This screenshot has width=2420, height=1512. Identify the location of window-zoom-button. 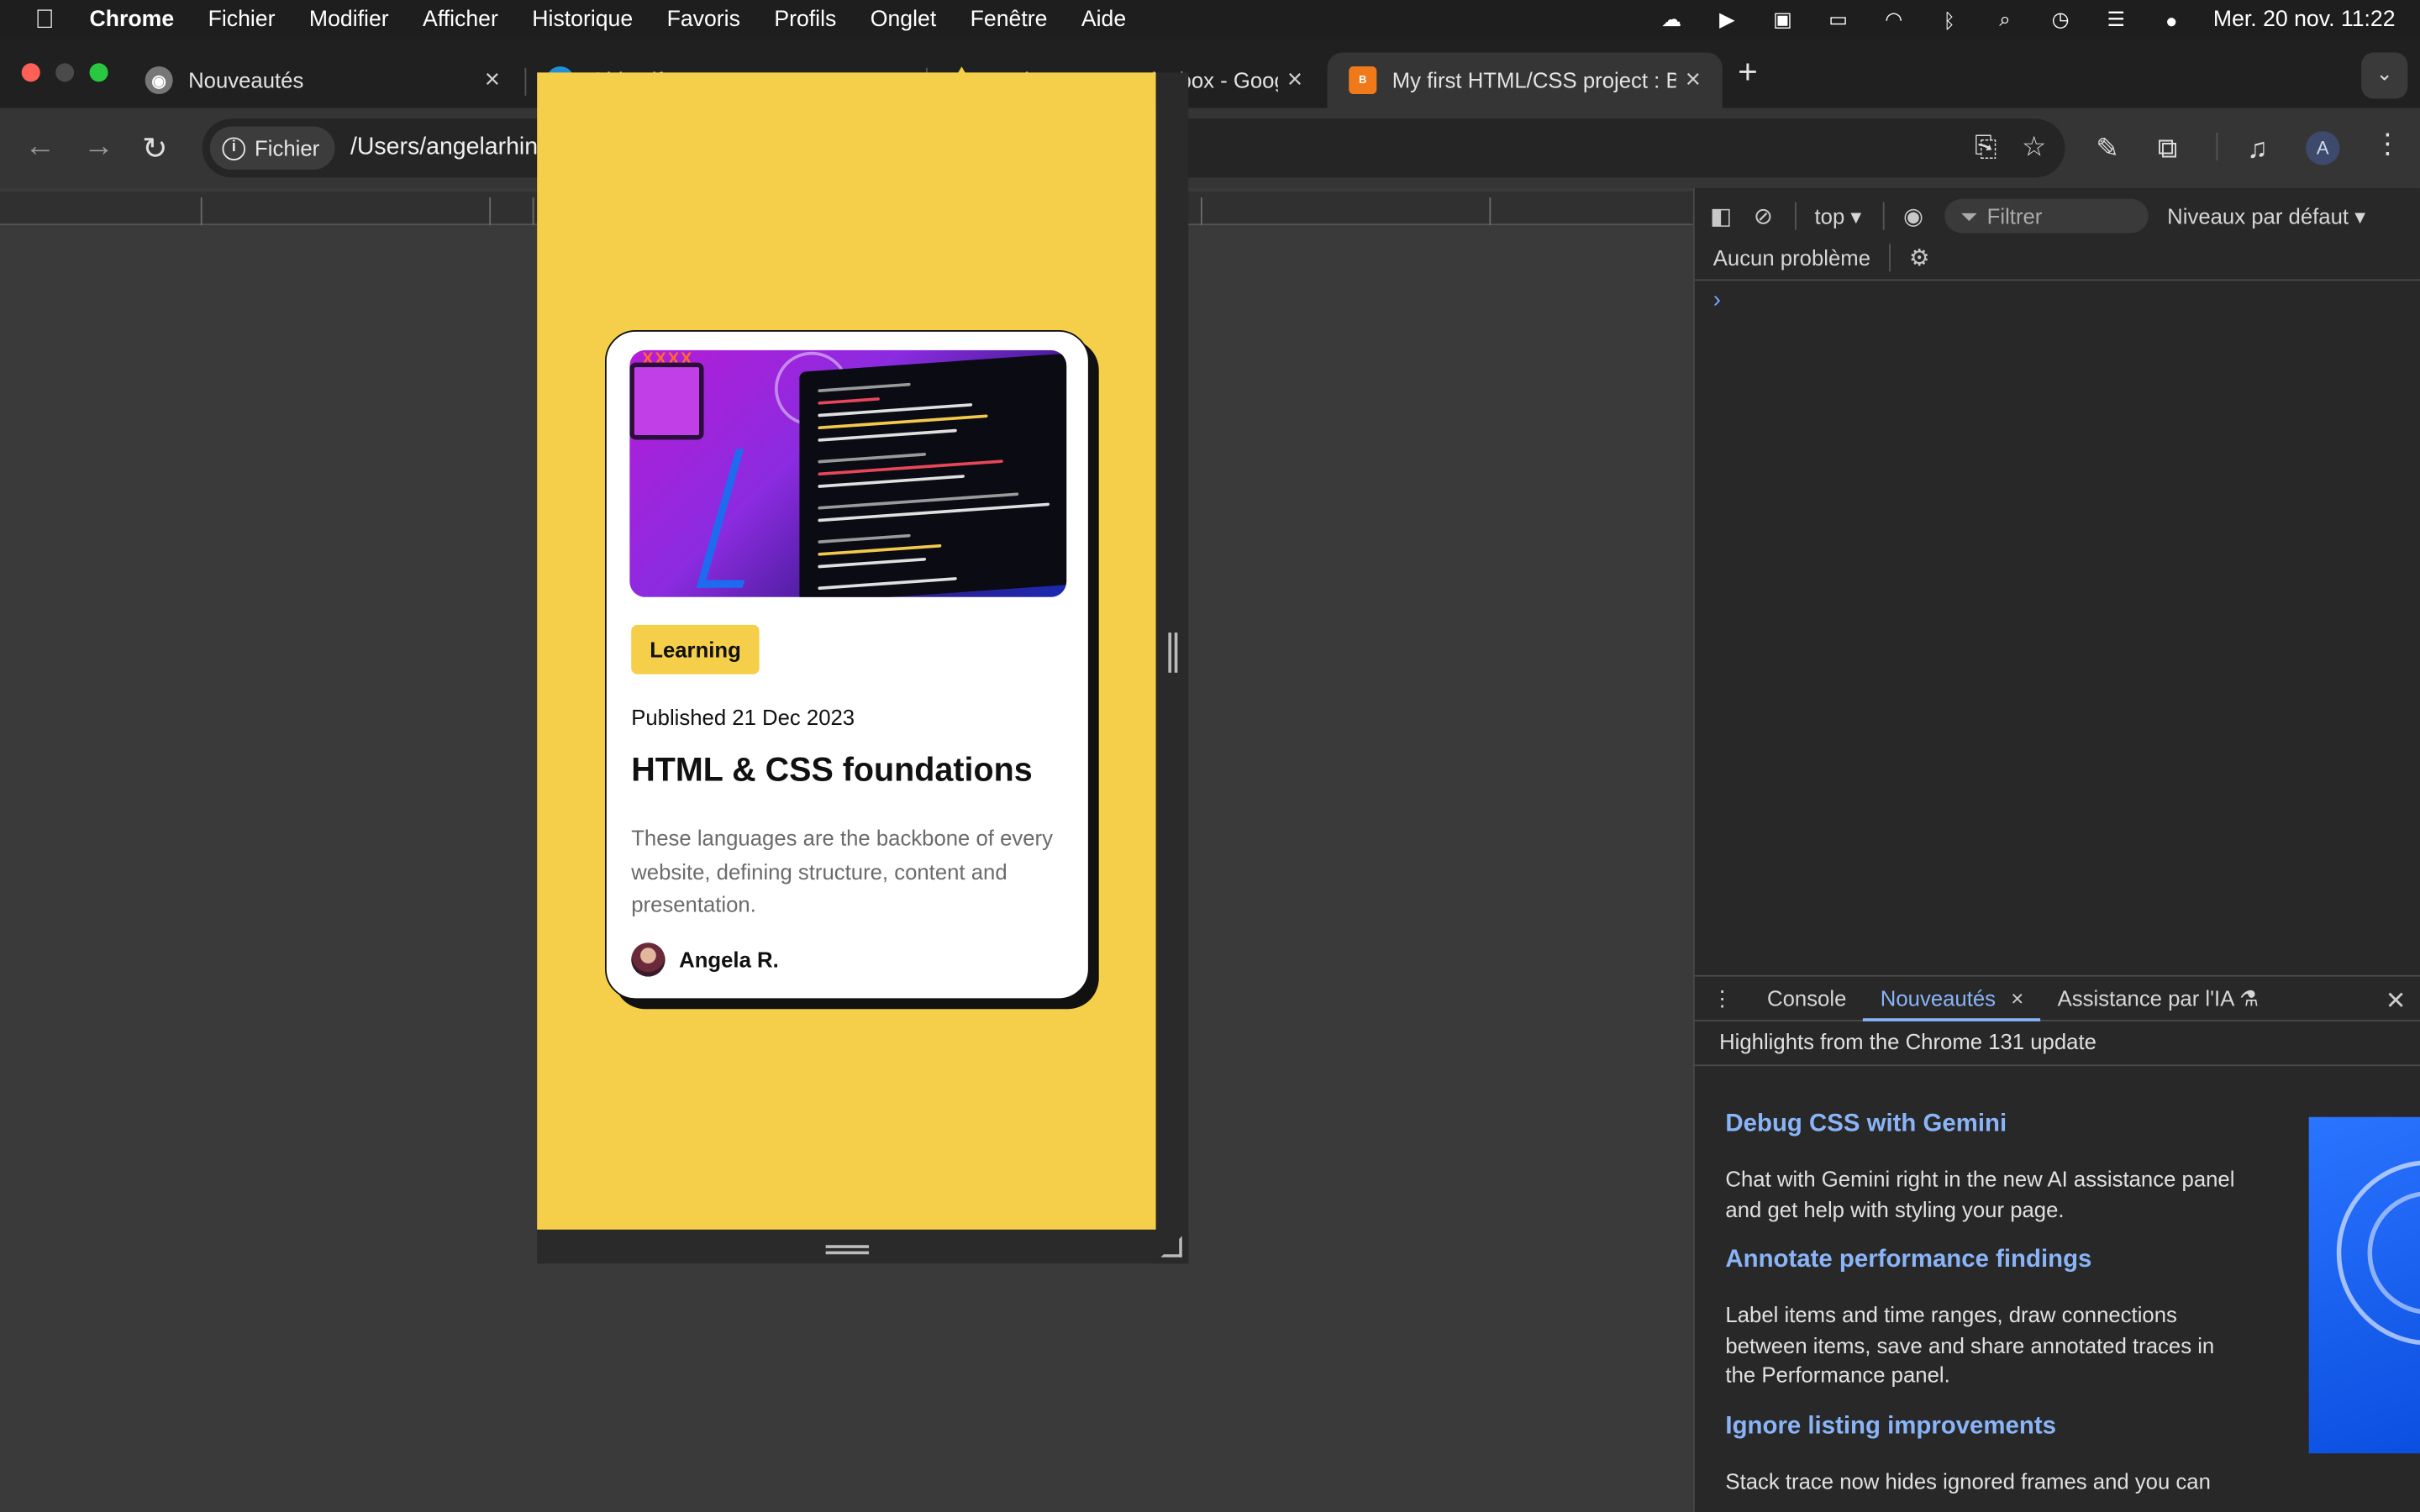
(98, 72).